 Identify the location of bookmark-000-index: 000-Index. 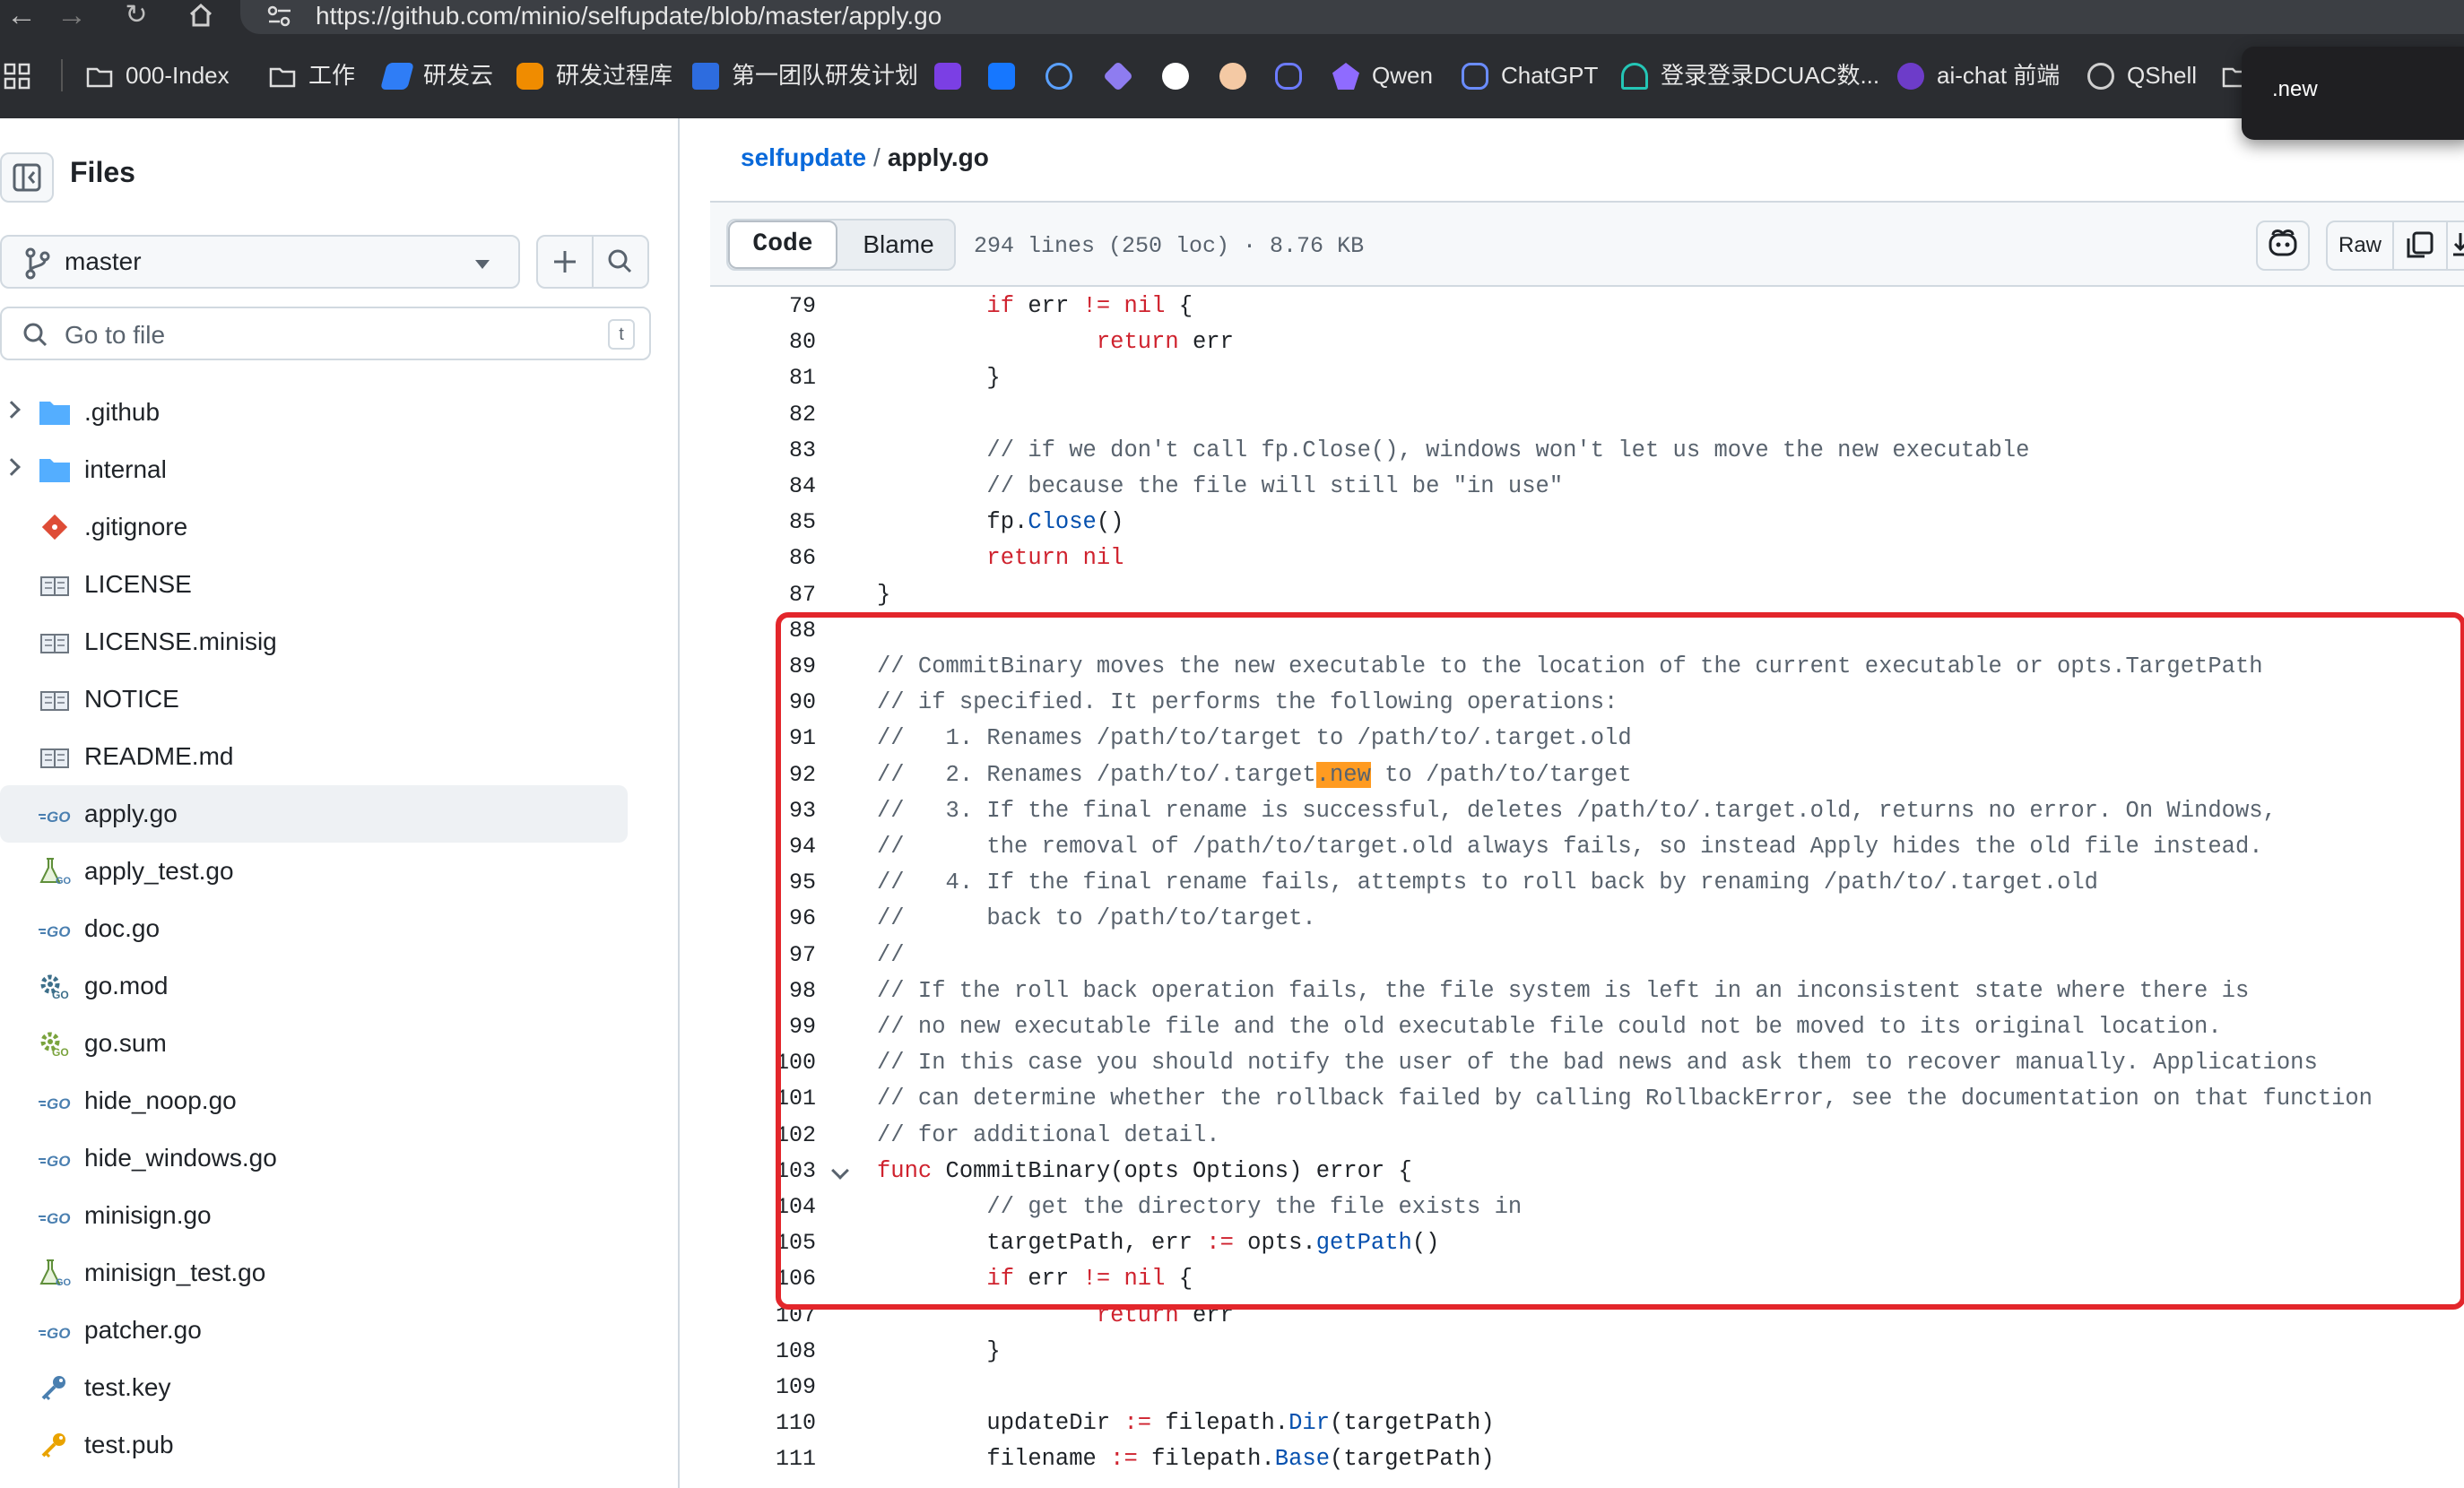
(166, 75).